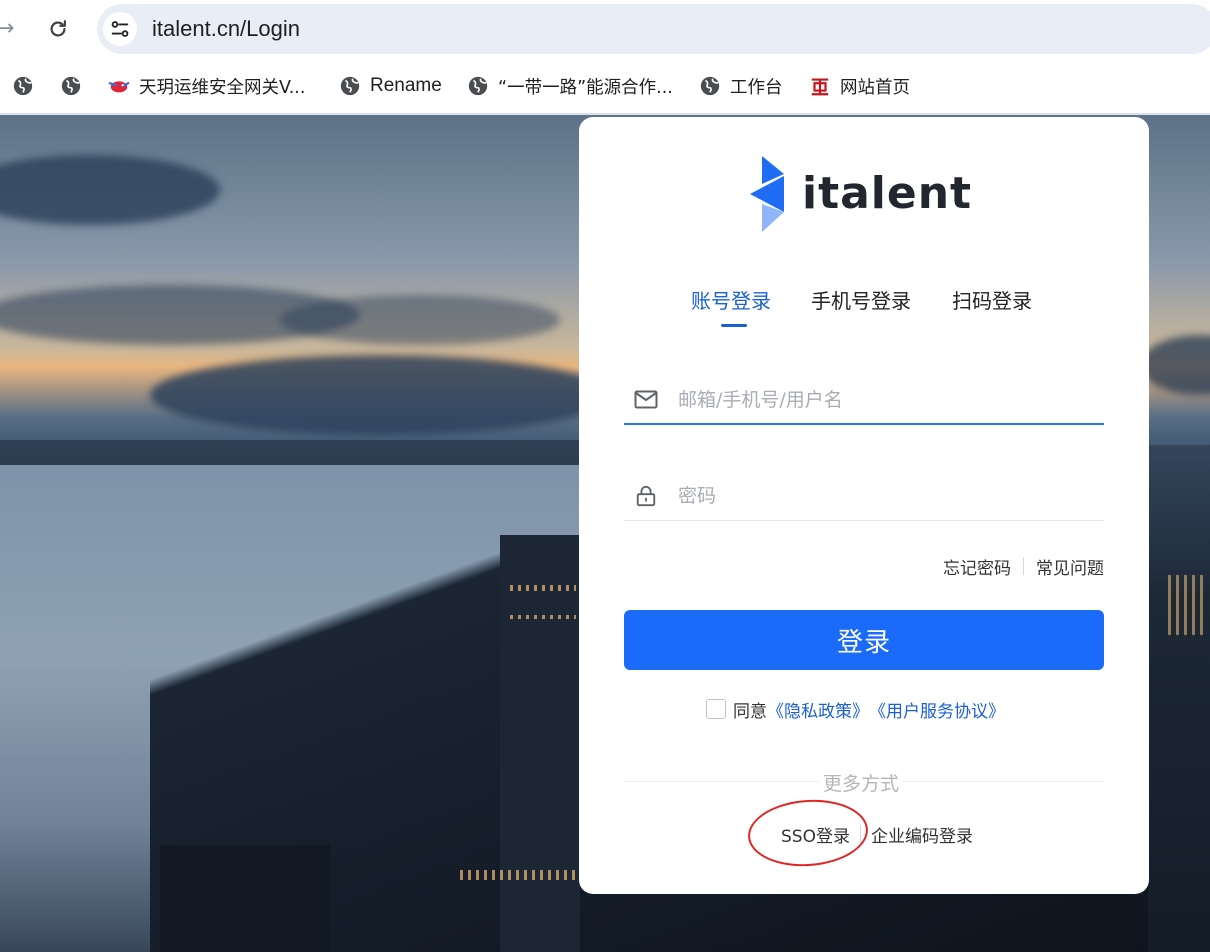 Image resolution: width=1210 pixels, height=952 pixels. I want to click on privacy-policy-link: 《隐私政策》, so click(818, 709).